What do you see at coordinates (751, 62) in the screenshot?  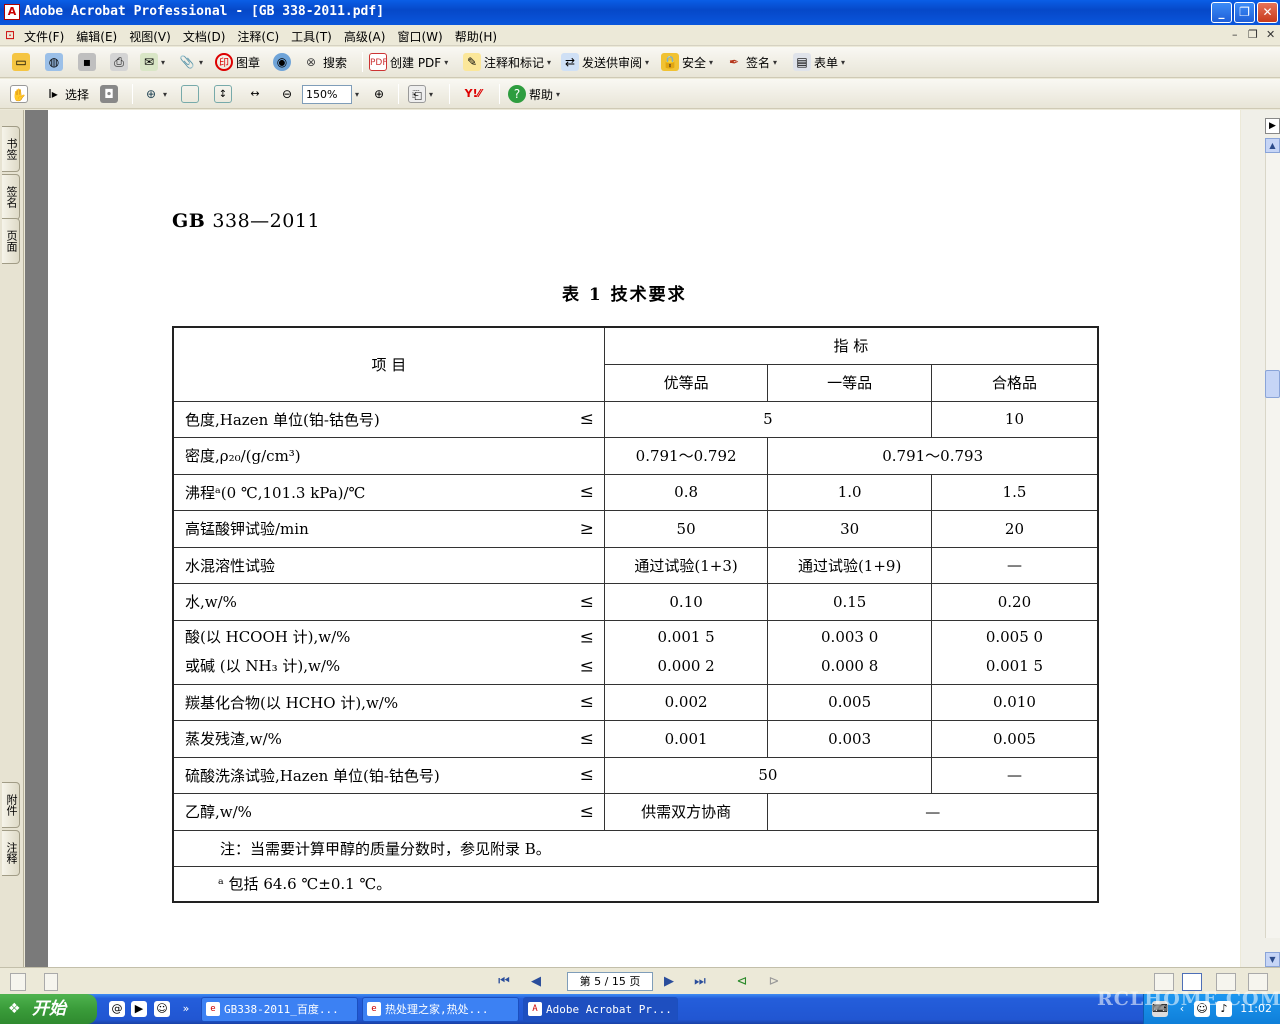 I see `sign-button: ✒ 签名 ▾` at bounding box center [751, 62].